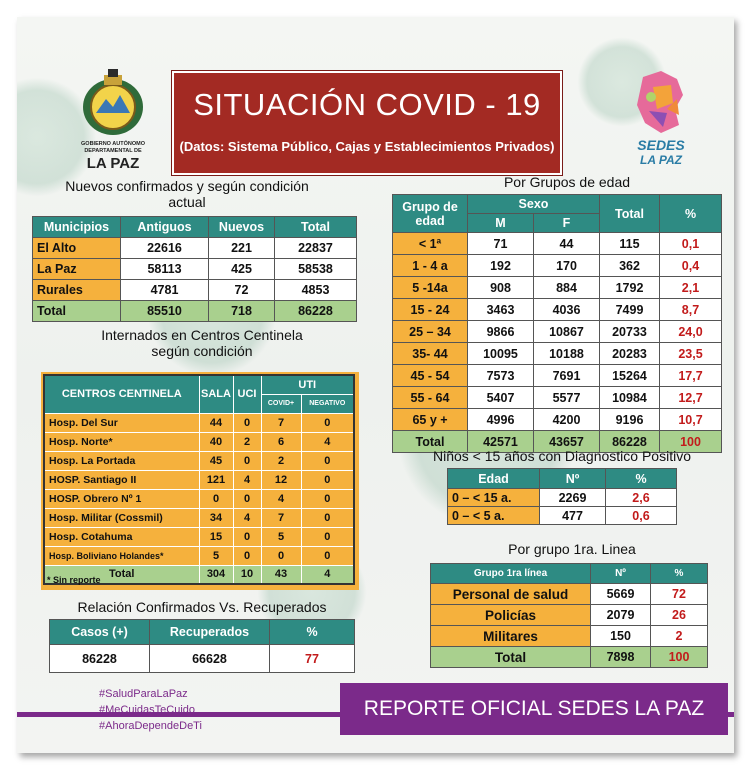 This screenshot has width=750, height=777. Describe the element at coordinates (194, 248) in the screenshot. I see `table-row: El Alto 22616 221 22837` at that location.